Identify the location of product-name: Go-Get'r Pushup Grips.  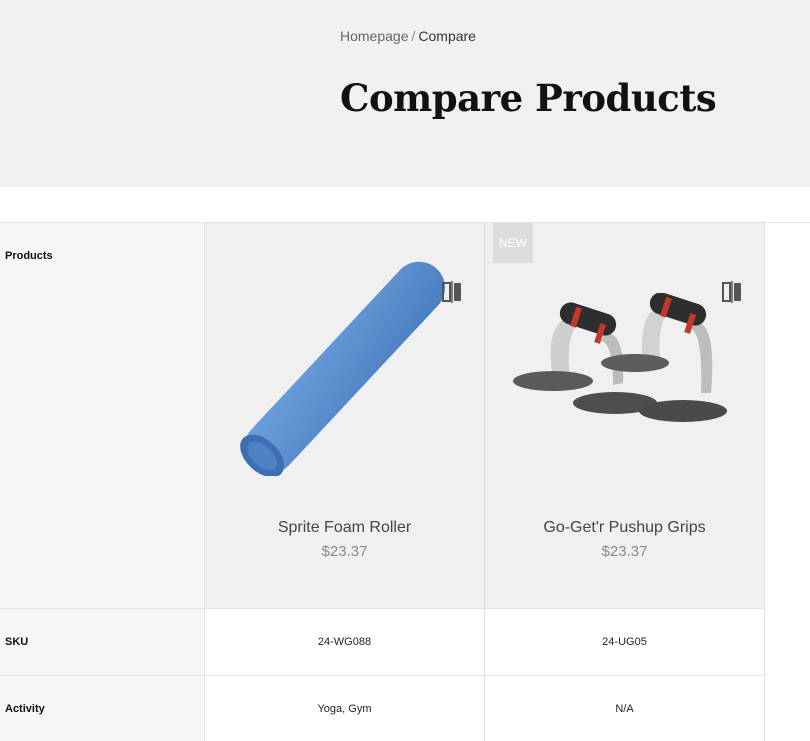
(624, 528).